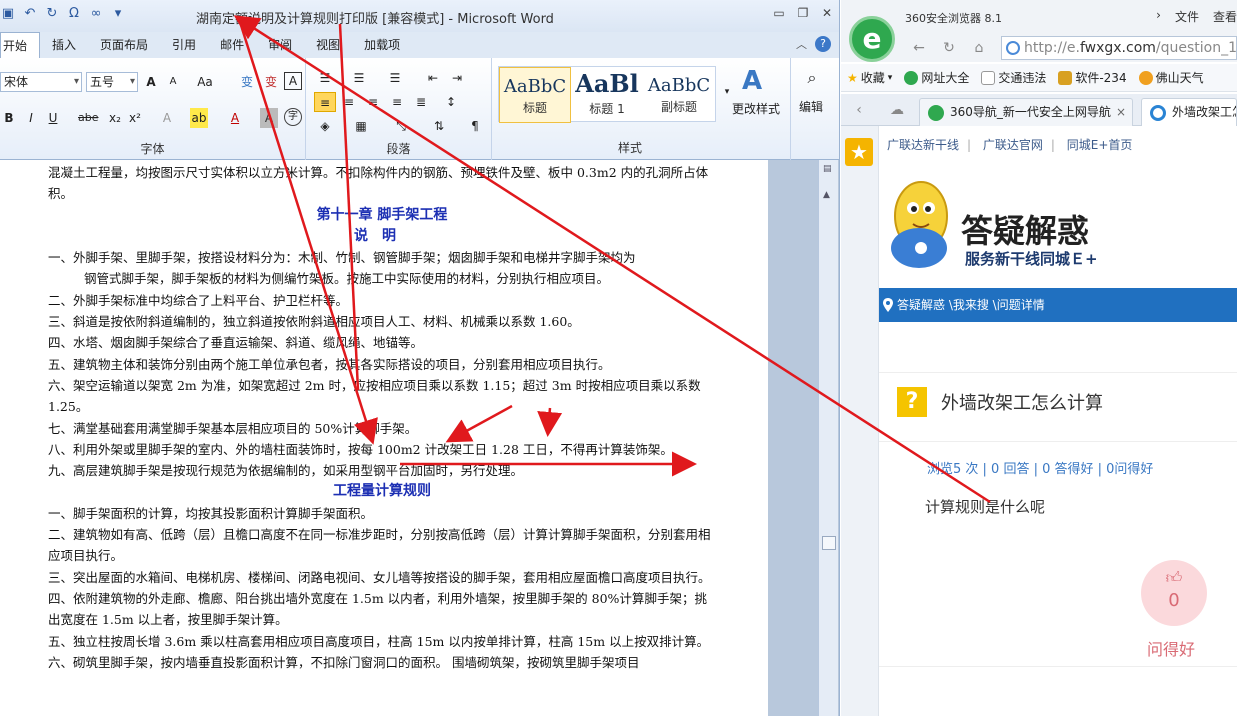 This screenshot has height=716, width=1237. I want to click on distributed-icon: ≣, so click(421, 102).